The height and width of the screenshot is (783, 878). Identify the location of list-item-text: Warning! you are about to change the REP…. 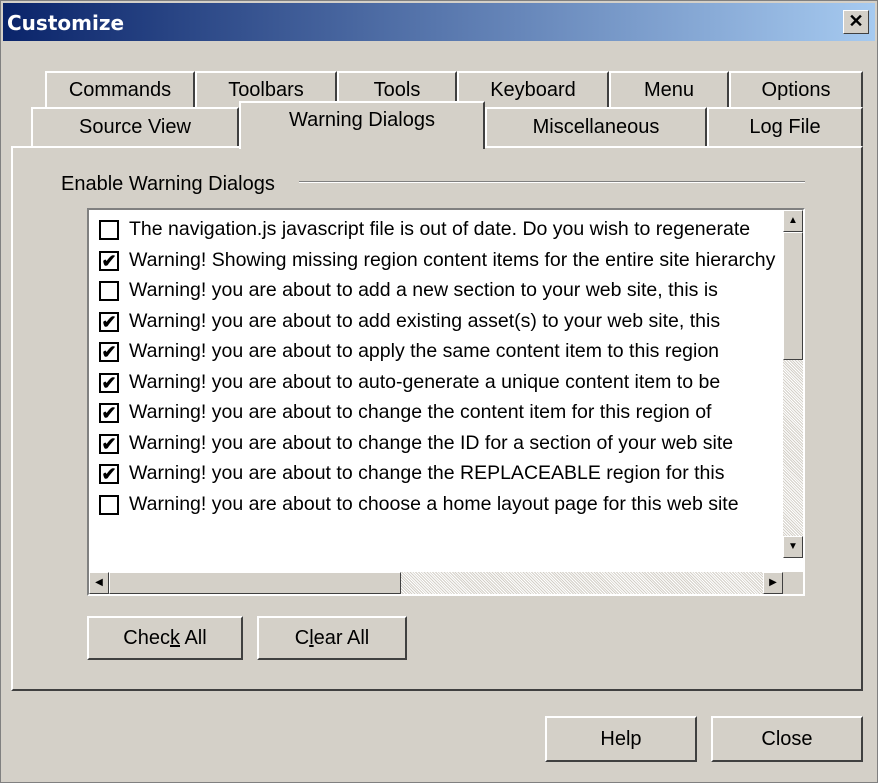
(427, 473).